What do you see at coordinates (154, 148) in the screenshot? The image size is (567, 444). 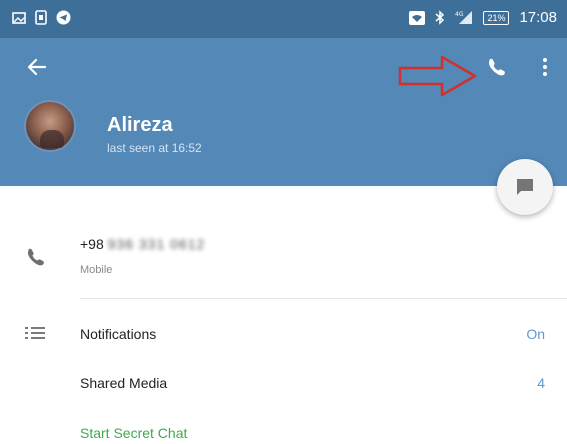 I see `last-seen-status: last seen at 16:52` at bounding box center [154, 148].